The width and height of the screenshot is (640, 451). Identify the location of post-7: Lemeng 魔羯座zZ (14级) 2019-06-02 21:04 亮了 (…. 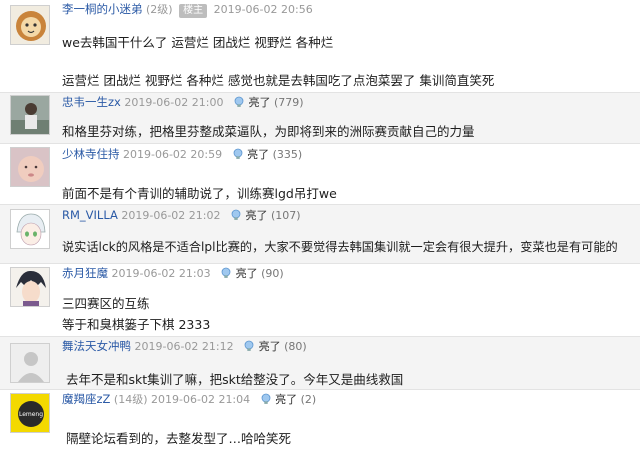
(320, 420).